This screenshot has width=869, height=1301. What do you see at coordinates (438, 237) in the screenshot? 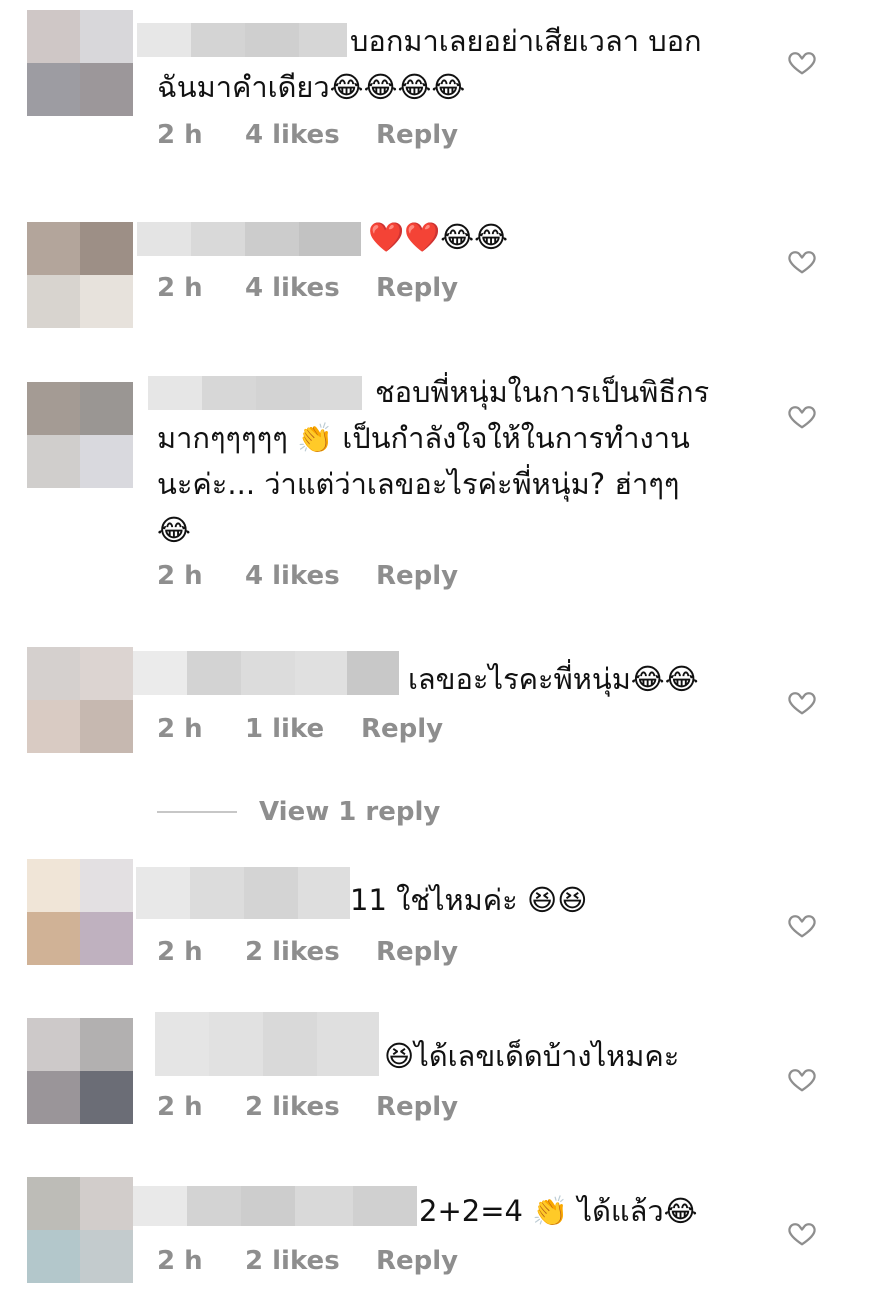
I see `comment-text: ❤️❤️😂😂` at bounding box center [438, 237].